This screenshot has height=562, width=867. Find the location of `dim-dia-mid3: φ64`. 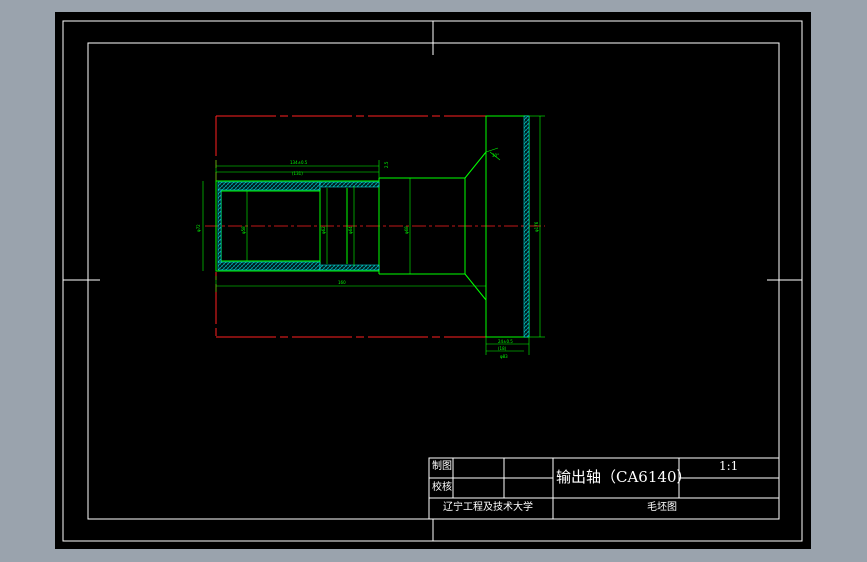

dim-dia-mid3: φ64 is located at coordinates (350, 230).